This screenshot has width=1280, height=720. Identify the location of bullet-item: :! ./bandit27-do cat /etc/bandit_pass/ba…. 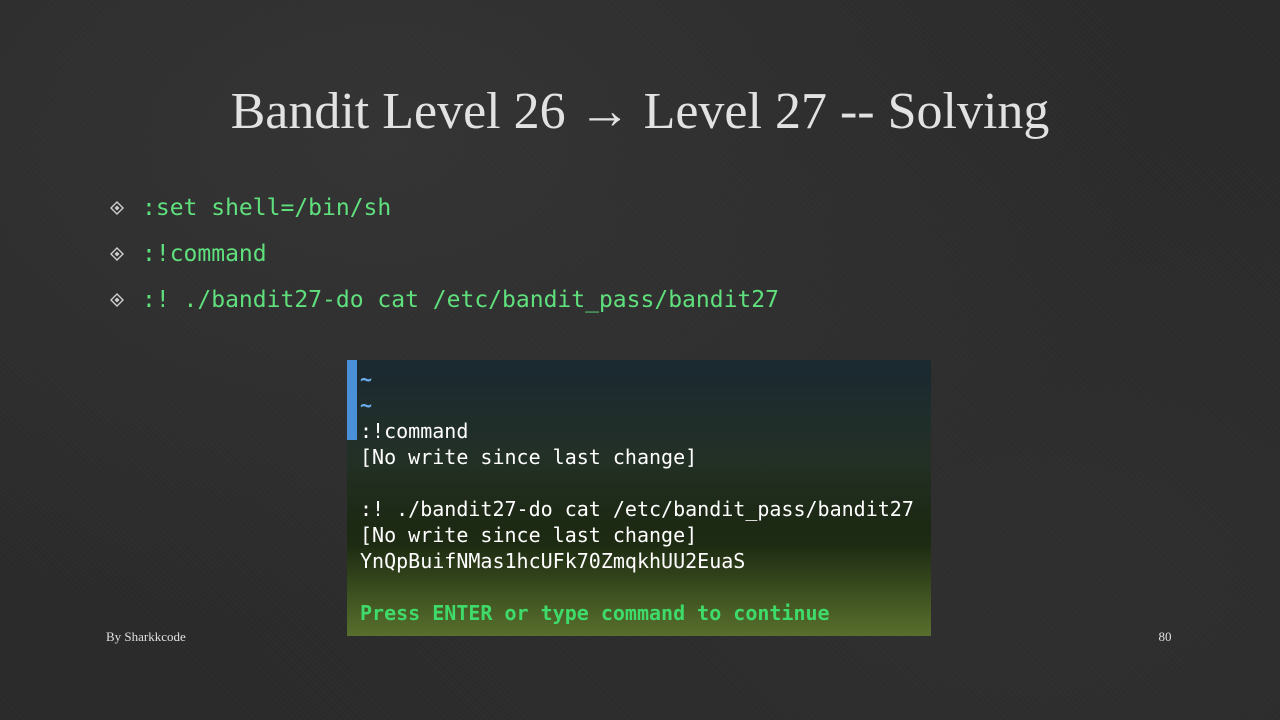
(444, 300).